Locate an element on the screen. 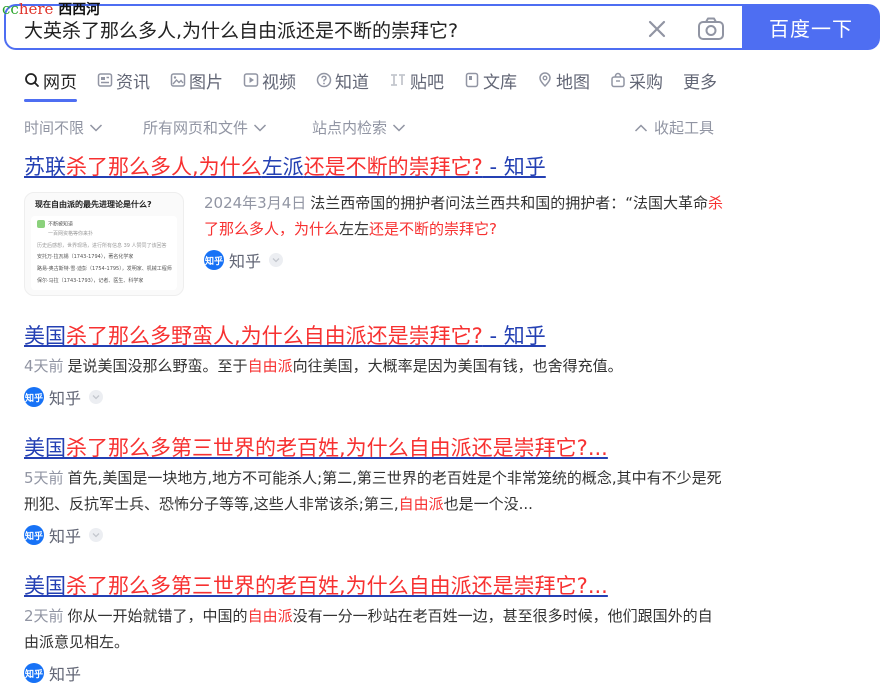 This screenshot has width=880, height=685. shopping-bag-icon is located at coordinates (618, 80).